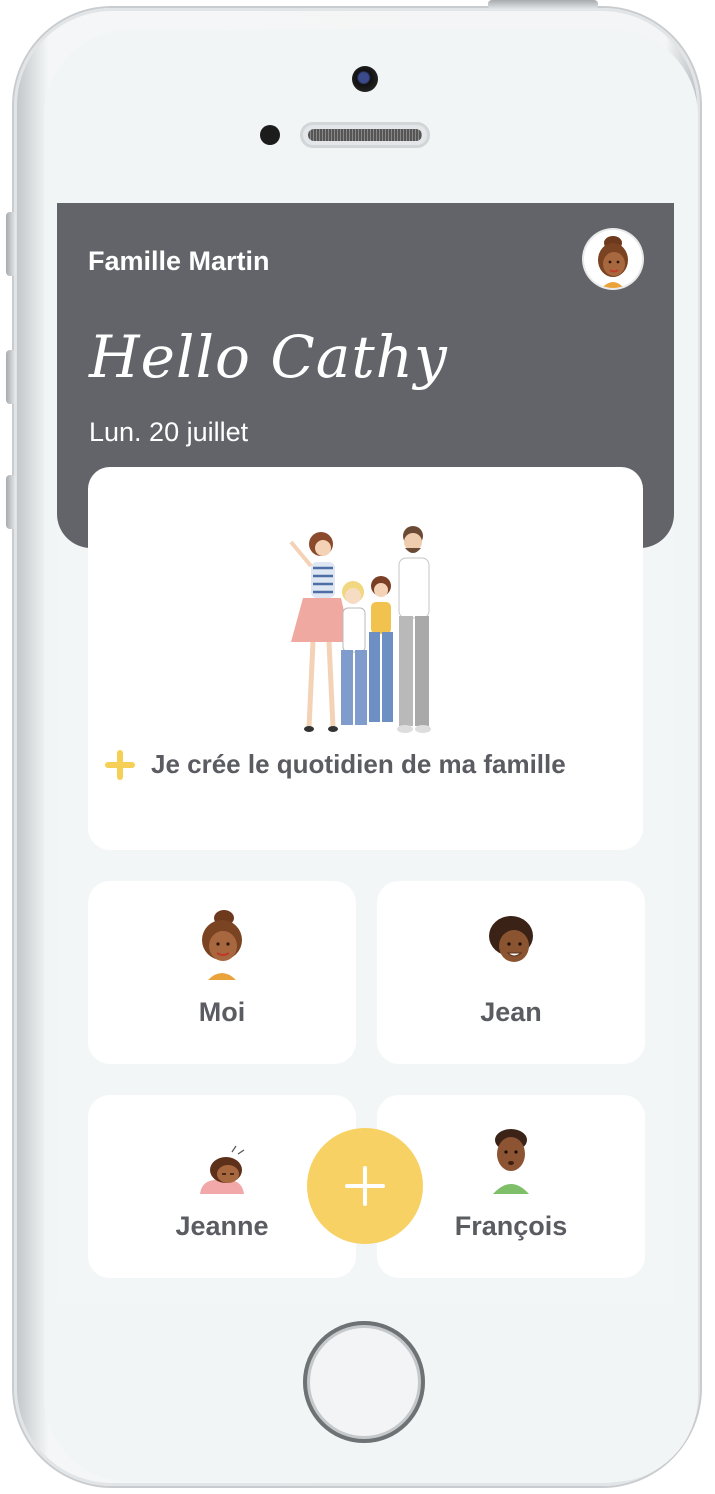  Describe the element at coordinates (120, 764) in the screenshot. I see `plus-icon` at that location.